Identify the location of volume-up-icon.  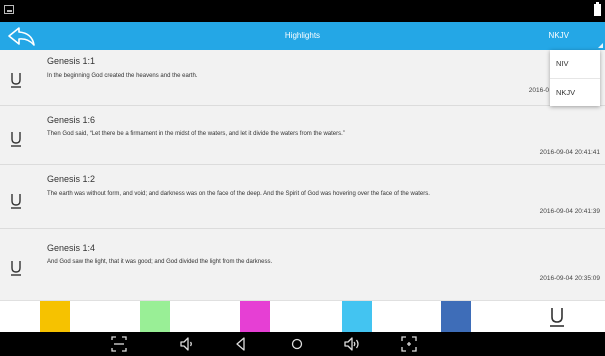
(352, 344).